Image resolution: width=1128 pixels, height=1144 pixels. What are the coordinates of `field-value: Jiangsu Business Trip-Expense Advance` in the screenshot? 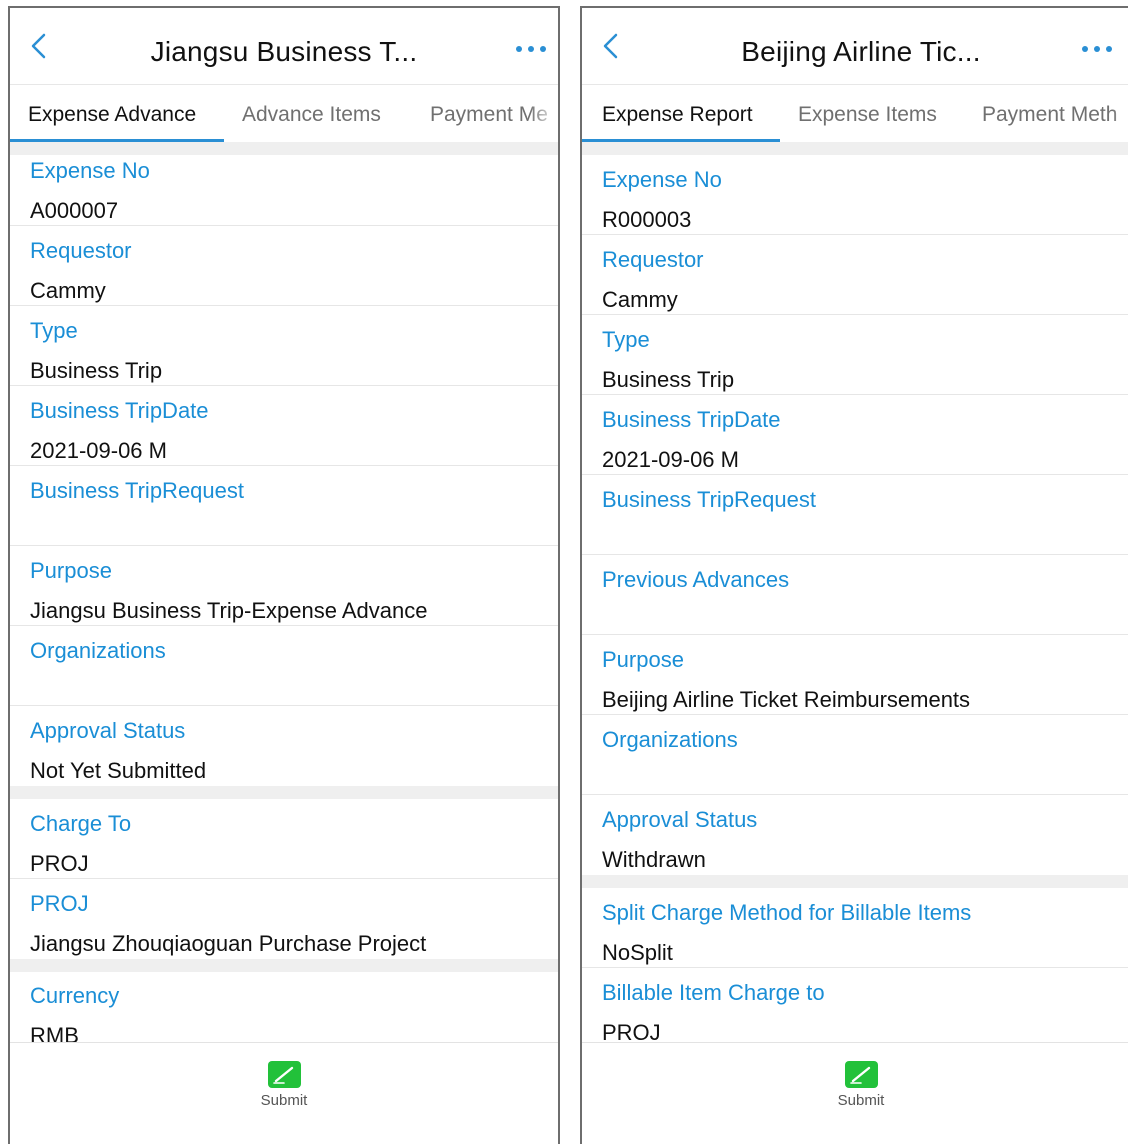 It's located at (228, 611).